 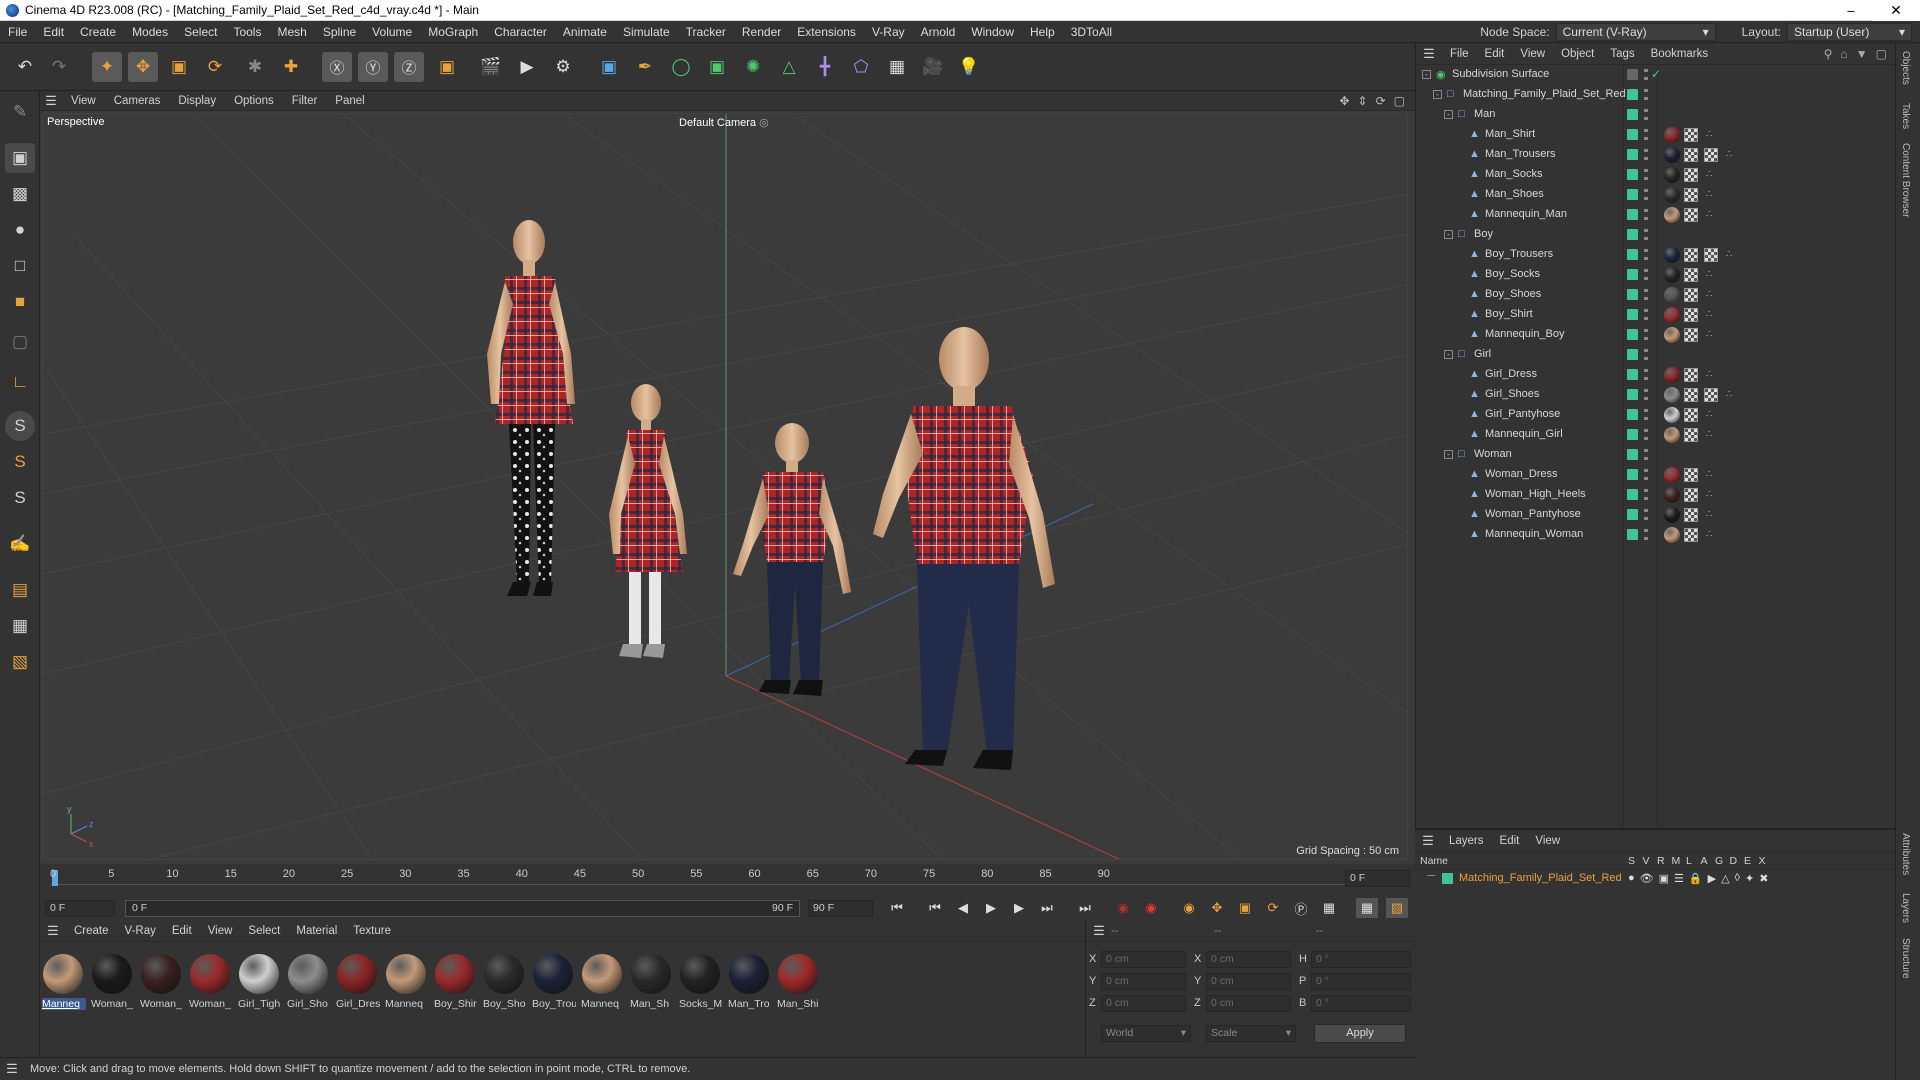 I want to click on menu-arnold: Arnold, so click(x=938, y=32).